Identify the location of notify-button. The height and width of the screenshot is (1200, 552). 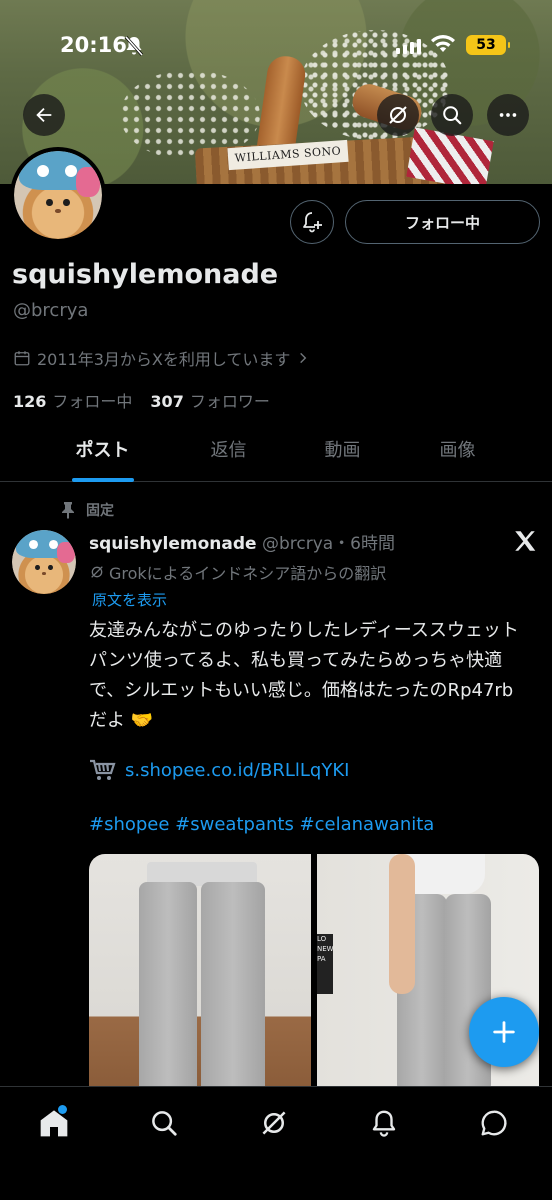
(312, 222).